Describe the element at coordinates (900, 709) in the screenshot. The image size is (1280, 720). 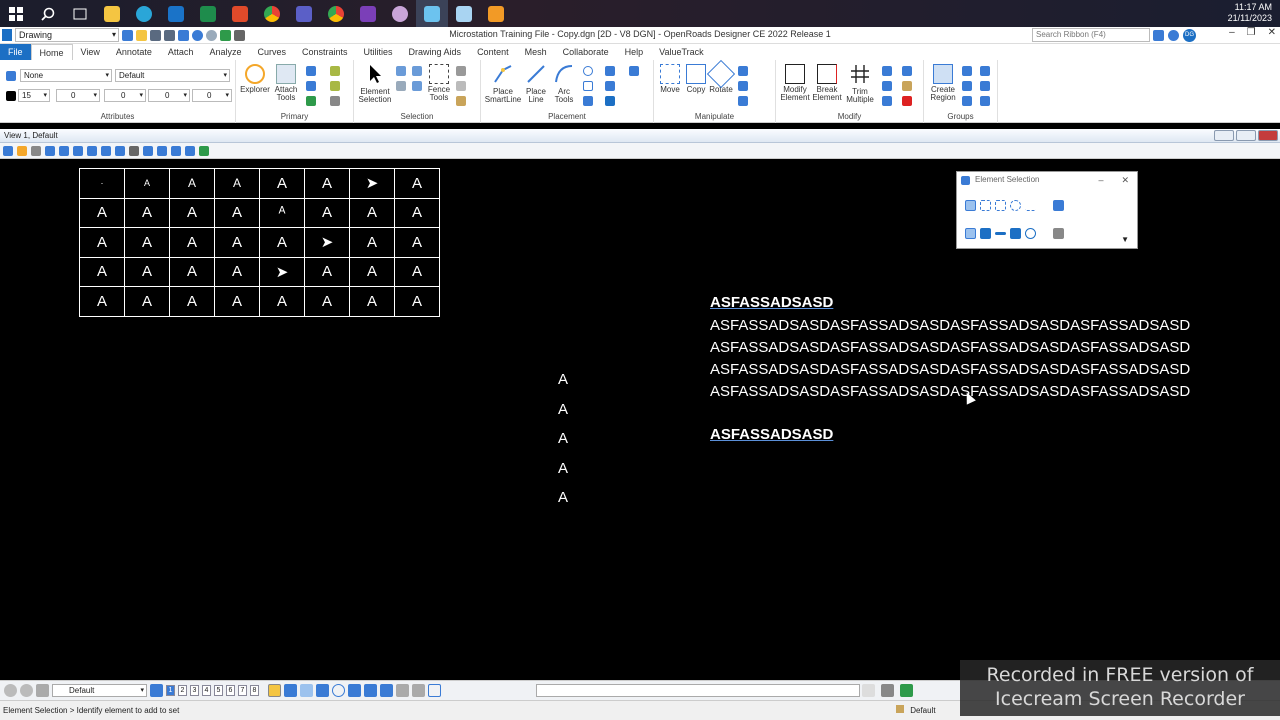
I see `lock-icon` at that location.